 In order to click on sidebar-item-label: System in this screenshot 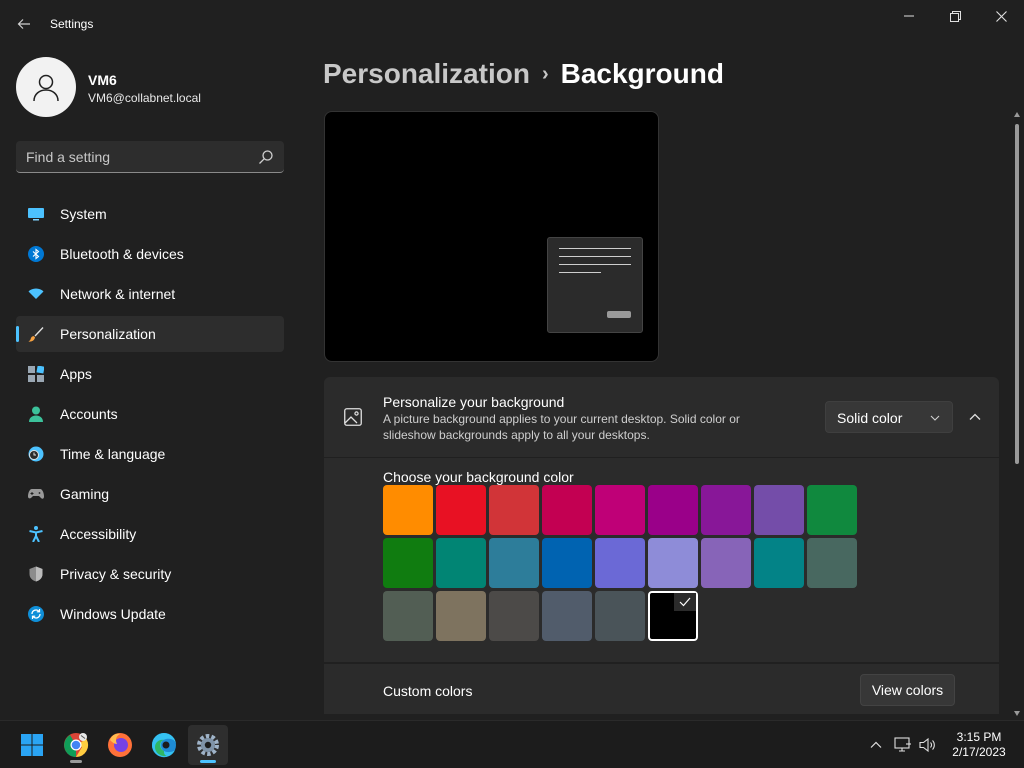, I will do `click(83, 214)`.